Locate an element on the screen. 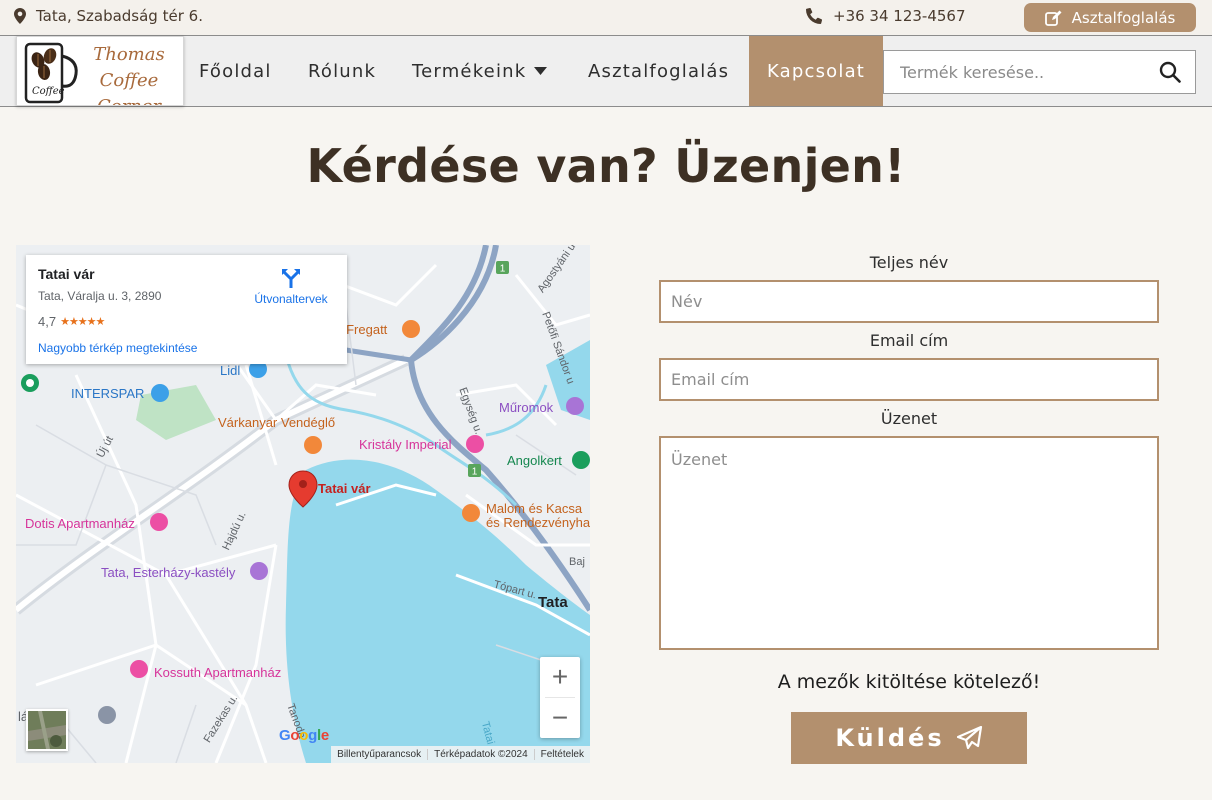 This screenshot has width=1212, height=800. message-field is located at coordinates (909, 543).